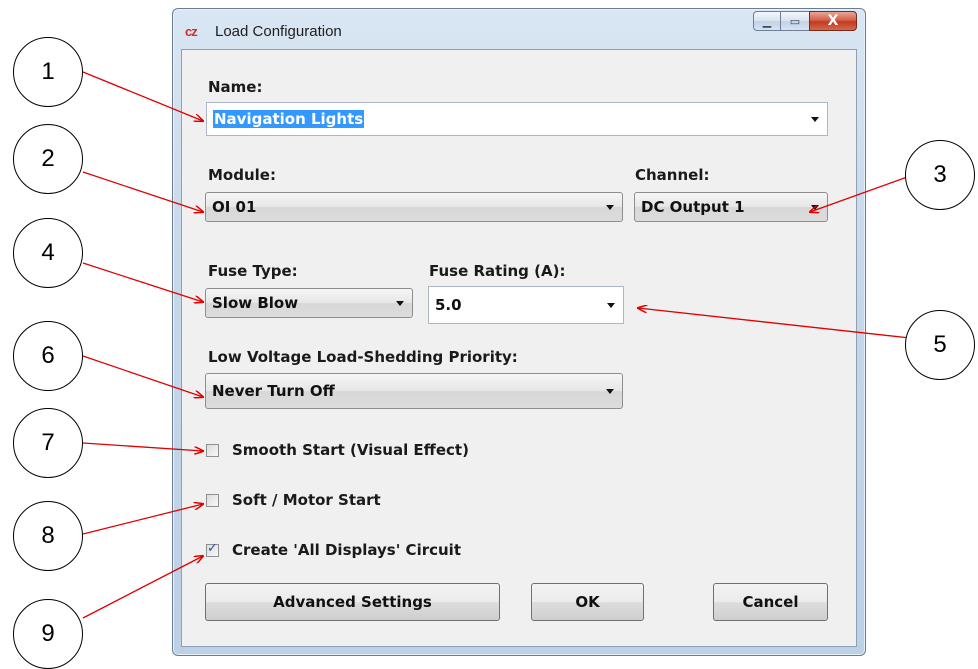 Image resolution: width=978 pixels, height=669 pixels. I want to click on channel-label: Channel:, so click(672, 175).